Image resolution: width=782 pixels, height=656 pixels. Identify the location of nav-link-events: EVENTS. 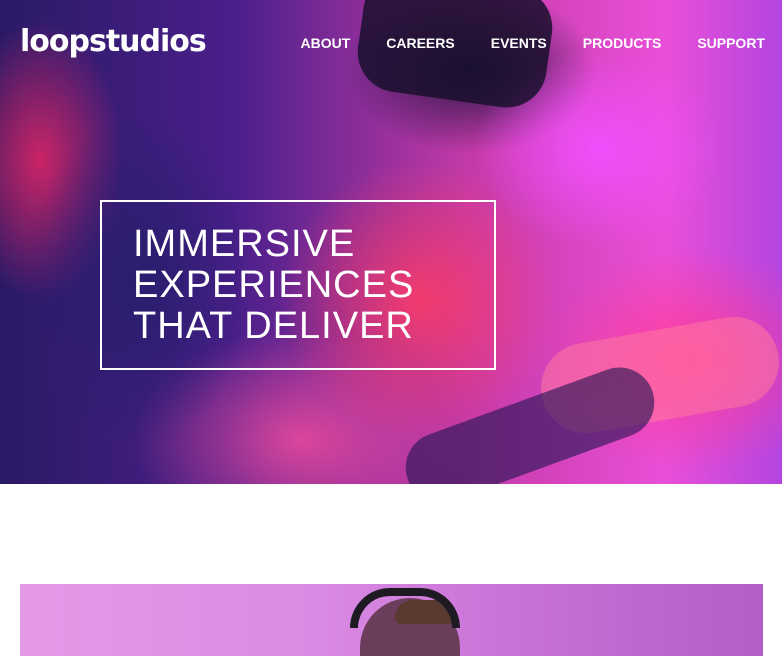
(519, 43).